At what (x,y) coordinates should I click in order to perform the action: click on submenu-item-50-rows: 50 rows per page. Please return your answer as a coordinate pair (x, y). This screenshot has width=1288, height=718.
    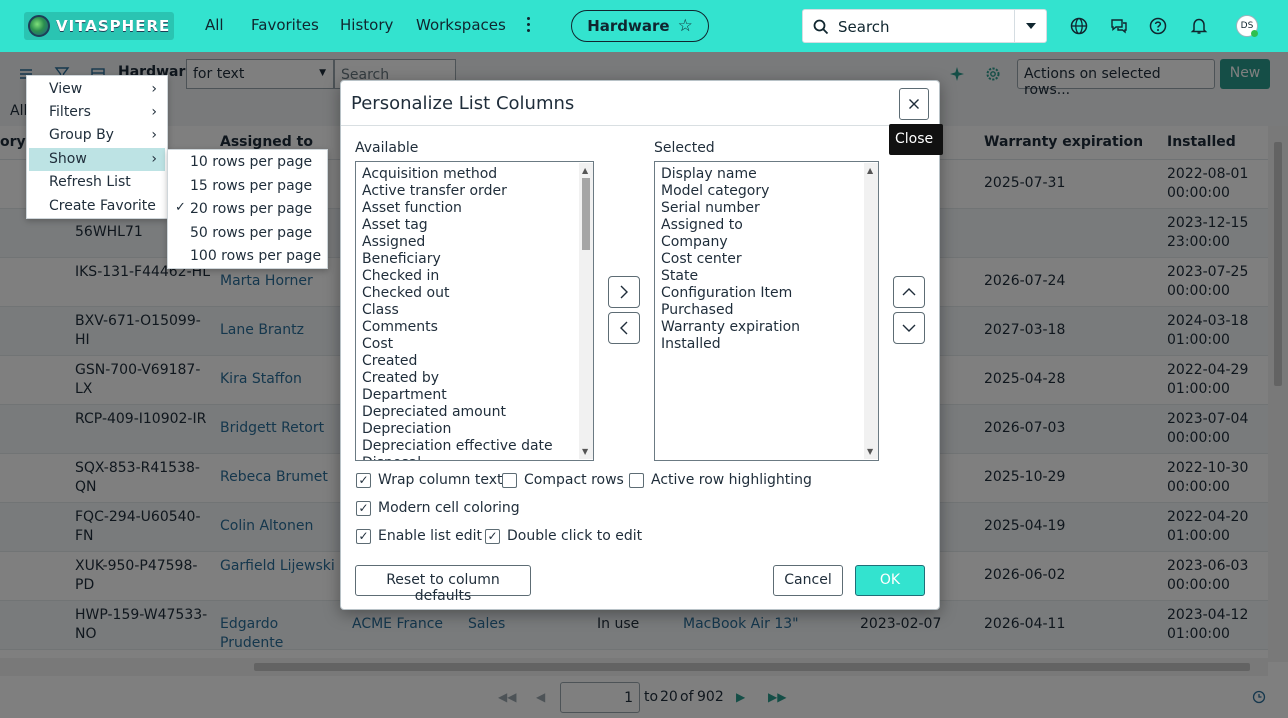
    Looking at the image, I should click on (248, 233).